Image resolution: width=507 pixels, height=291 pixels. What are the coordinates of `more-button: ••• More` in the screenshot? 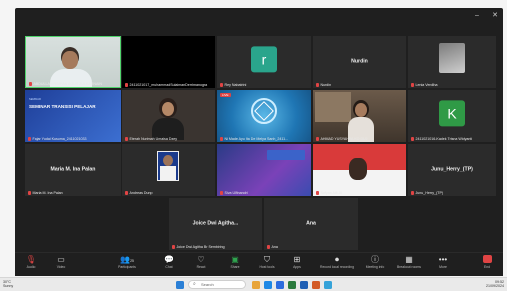 It's located at (443, 262).